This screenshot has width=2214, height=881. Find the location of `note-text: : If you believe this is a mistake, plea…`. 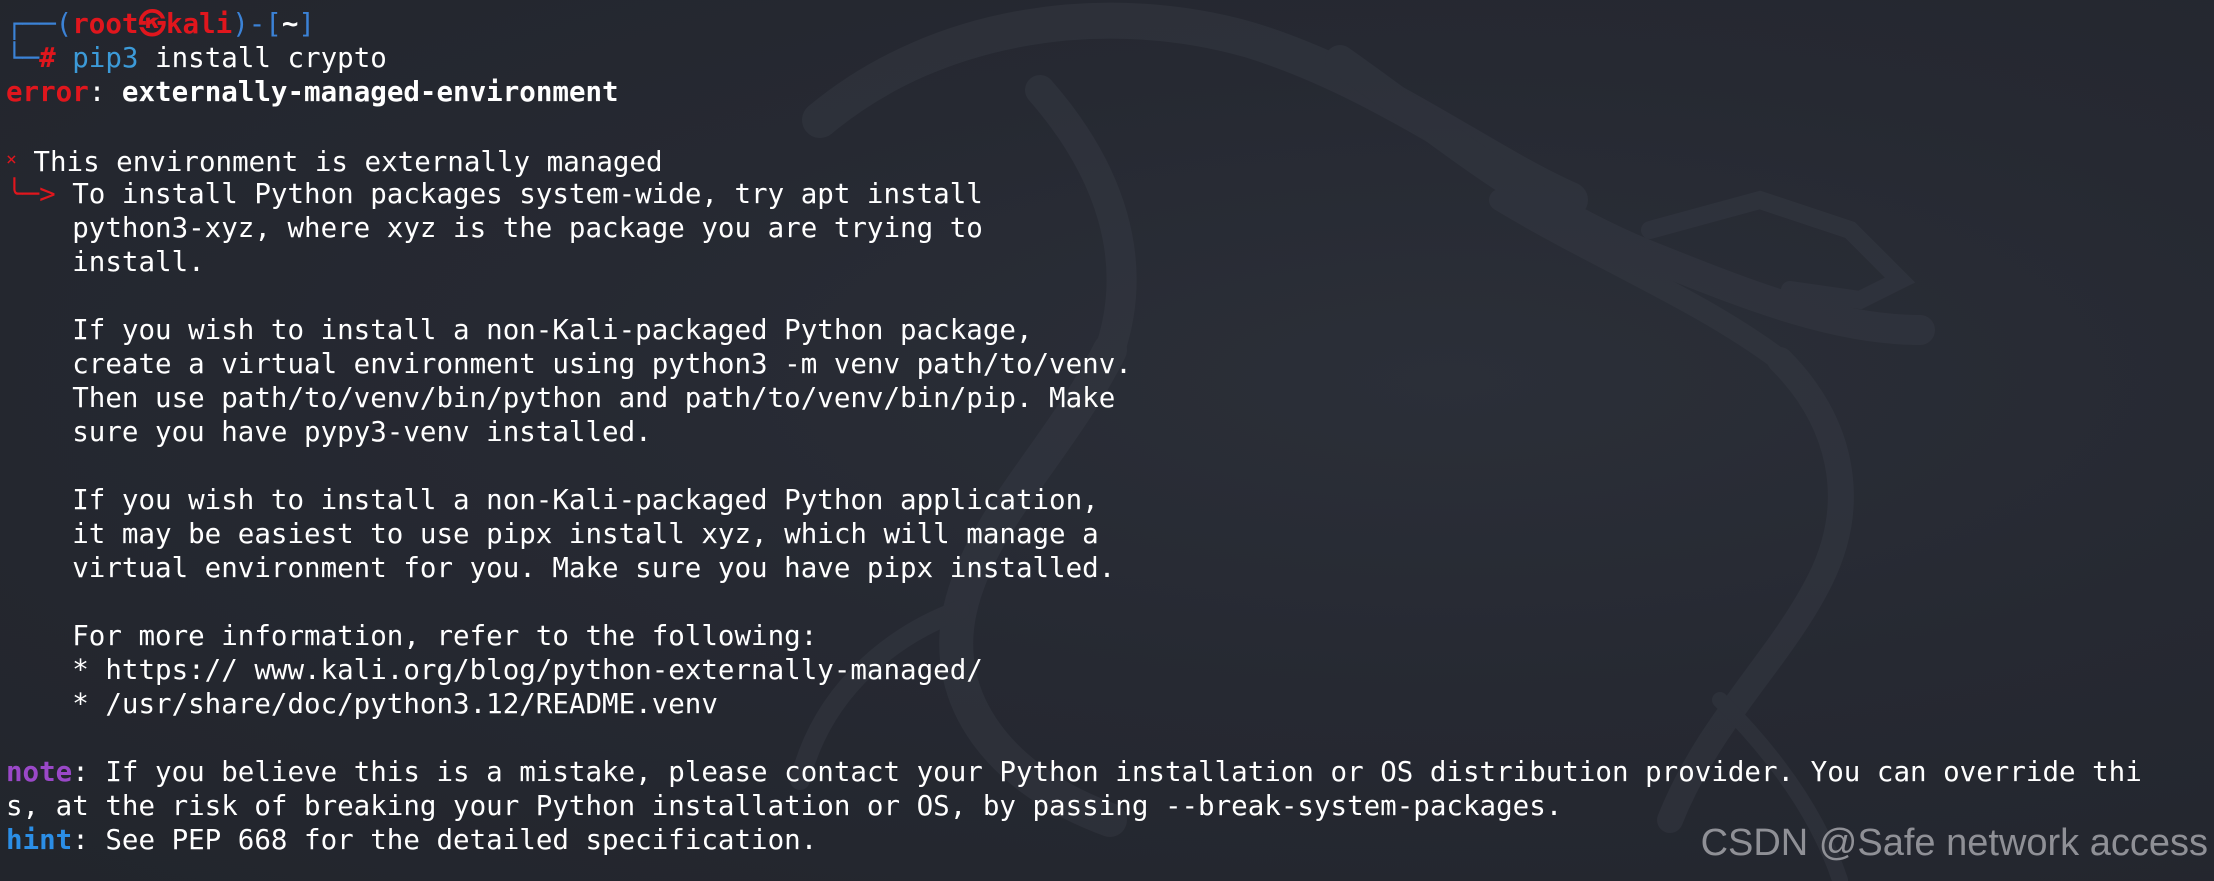

note-text: : If you believe this is a mistake, plea… is located at coordinates (1107, 772).